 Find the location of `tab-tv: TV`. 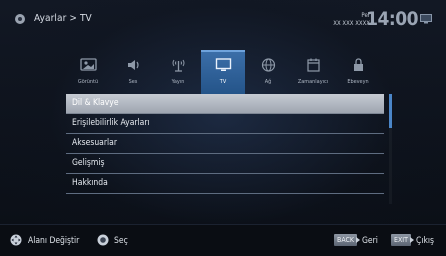

tab-tv: TV is located at coordinates (223, 72).